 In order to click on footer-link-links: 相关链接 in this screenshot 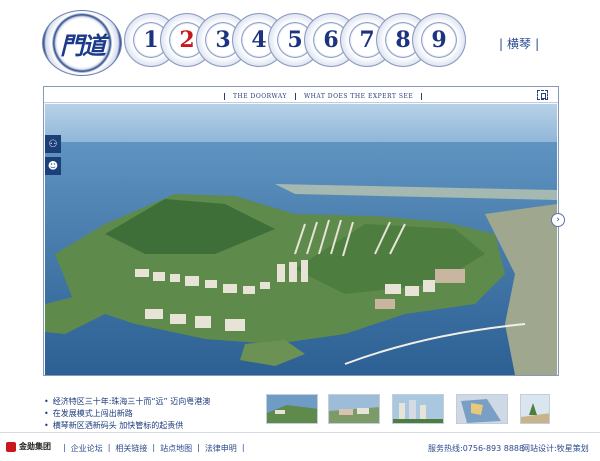, I will do `click(131, 448)`.